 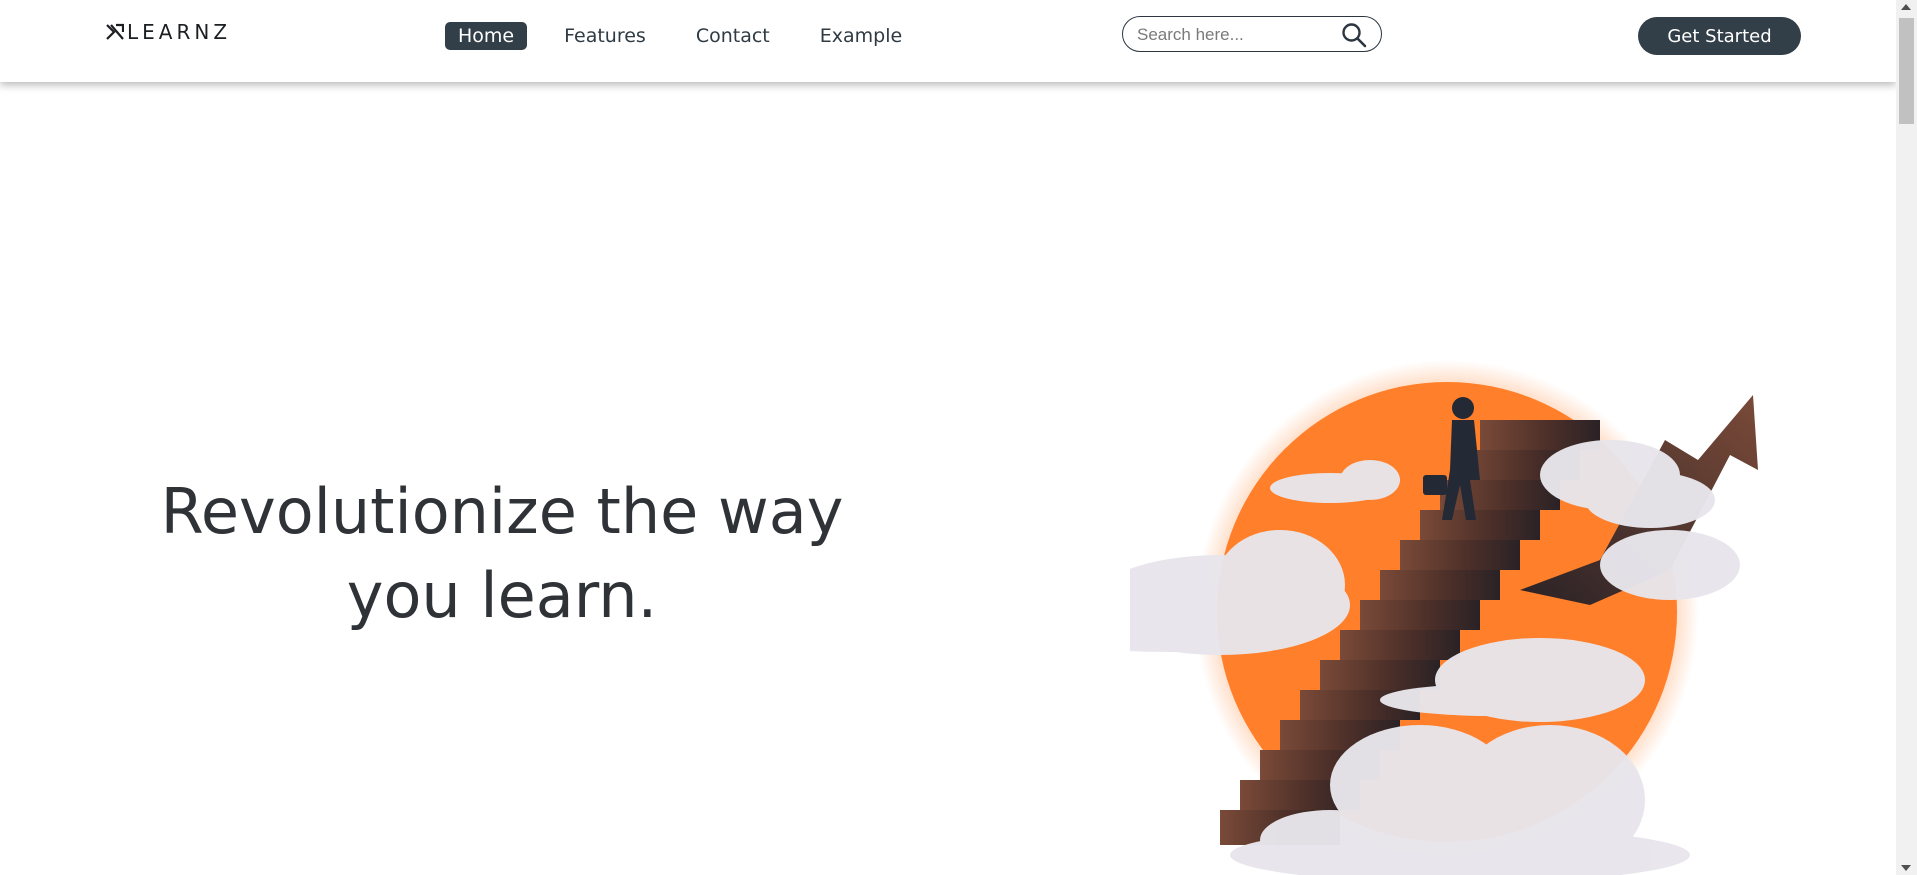 I want to click on logo-mark-icon, so click(x=115, y=31).